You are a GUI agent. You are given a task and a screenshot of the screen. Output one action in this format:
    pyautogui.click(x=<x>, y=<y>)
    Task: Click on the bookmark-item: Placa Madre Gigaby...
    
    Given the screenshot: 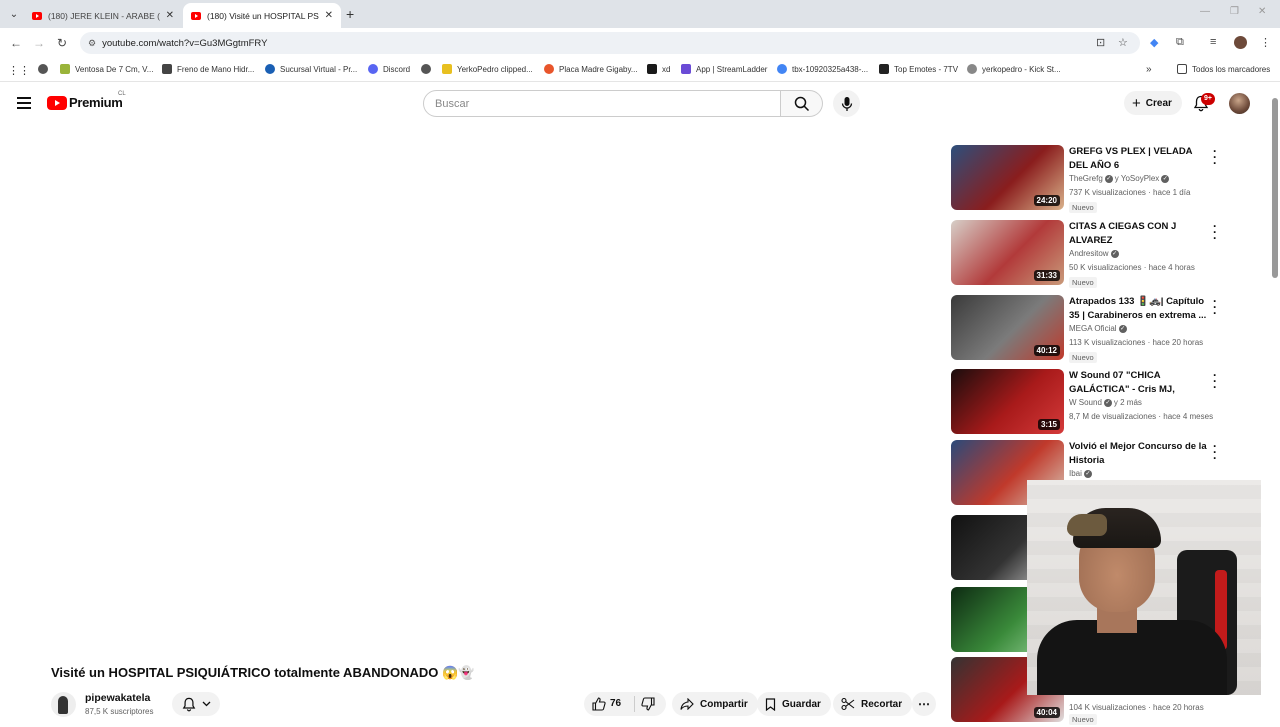 What is the action you would take?
    pyautogui.click(x=591, y=69)
    